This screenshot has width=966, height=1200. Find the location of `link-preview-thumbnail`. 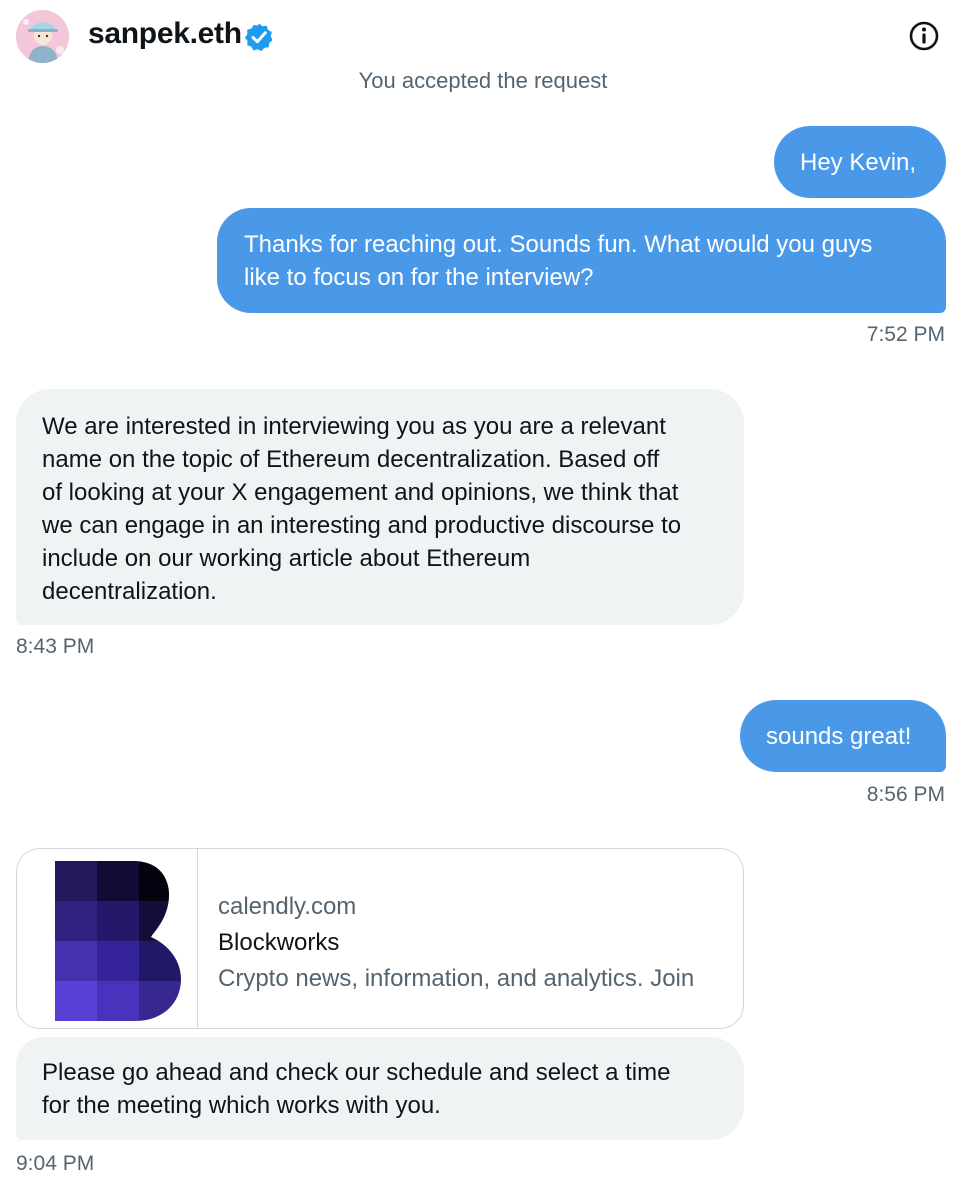

link-preview-thumbnail is located at coordinates (107, 938).